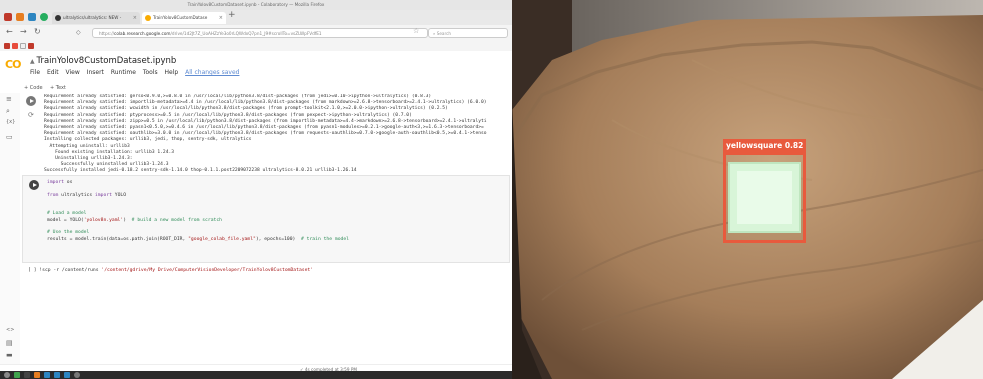 This screenshot has width=983, height=379. Describe the element at coordinates (17, 375) in the screenshot. I see `files-app-icon` at that location.